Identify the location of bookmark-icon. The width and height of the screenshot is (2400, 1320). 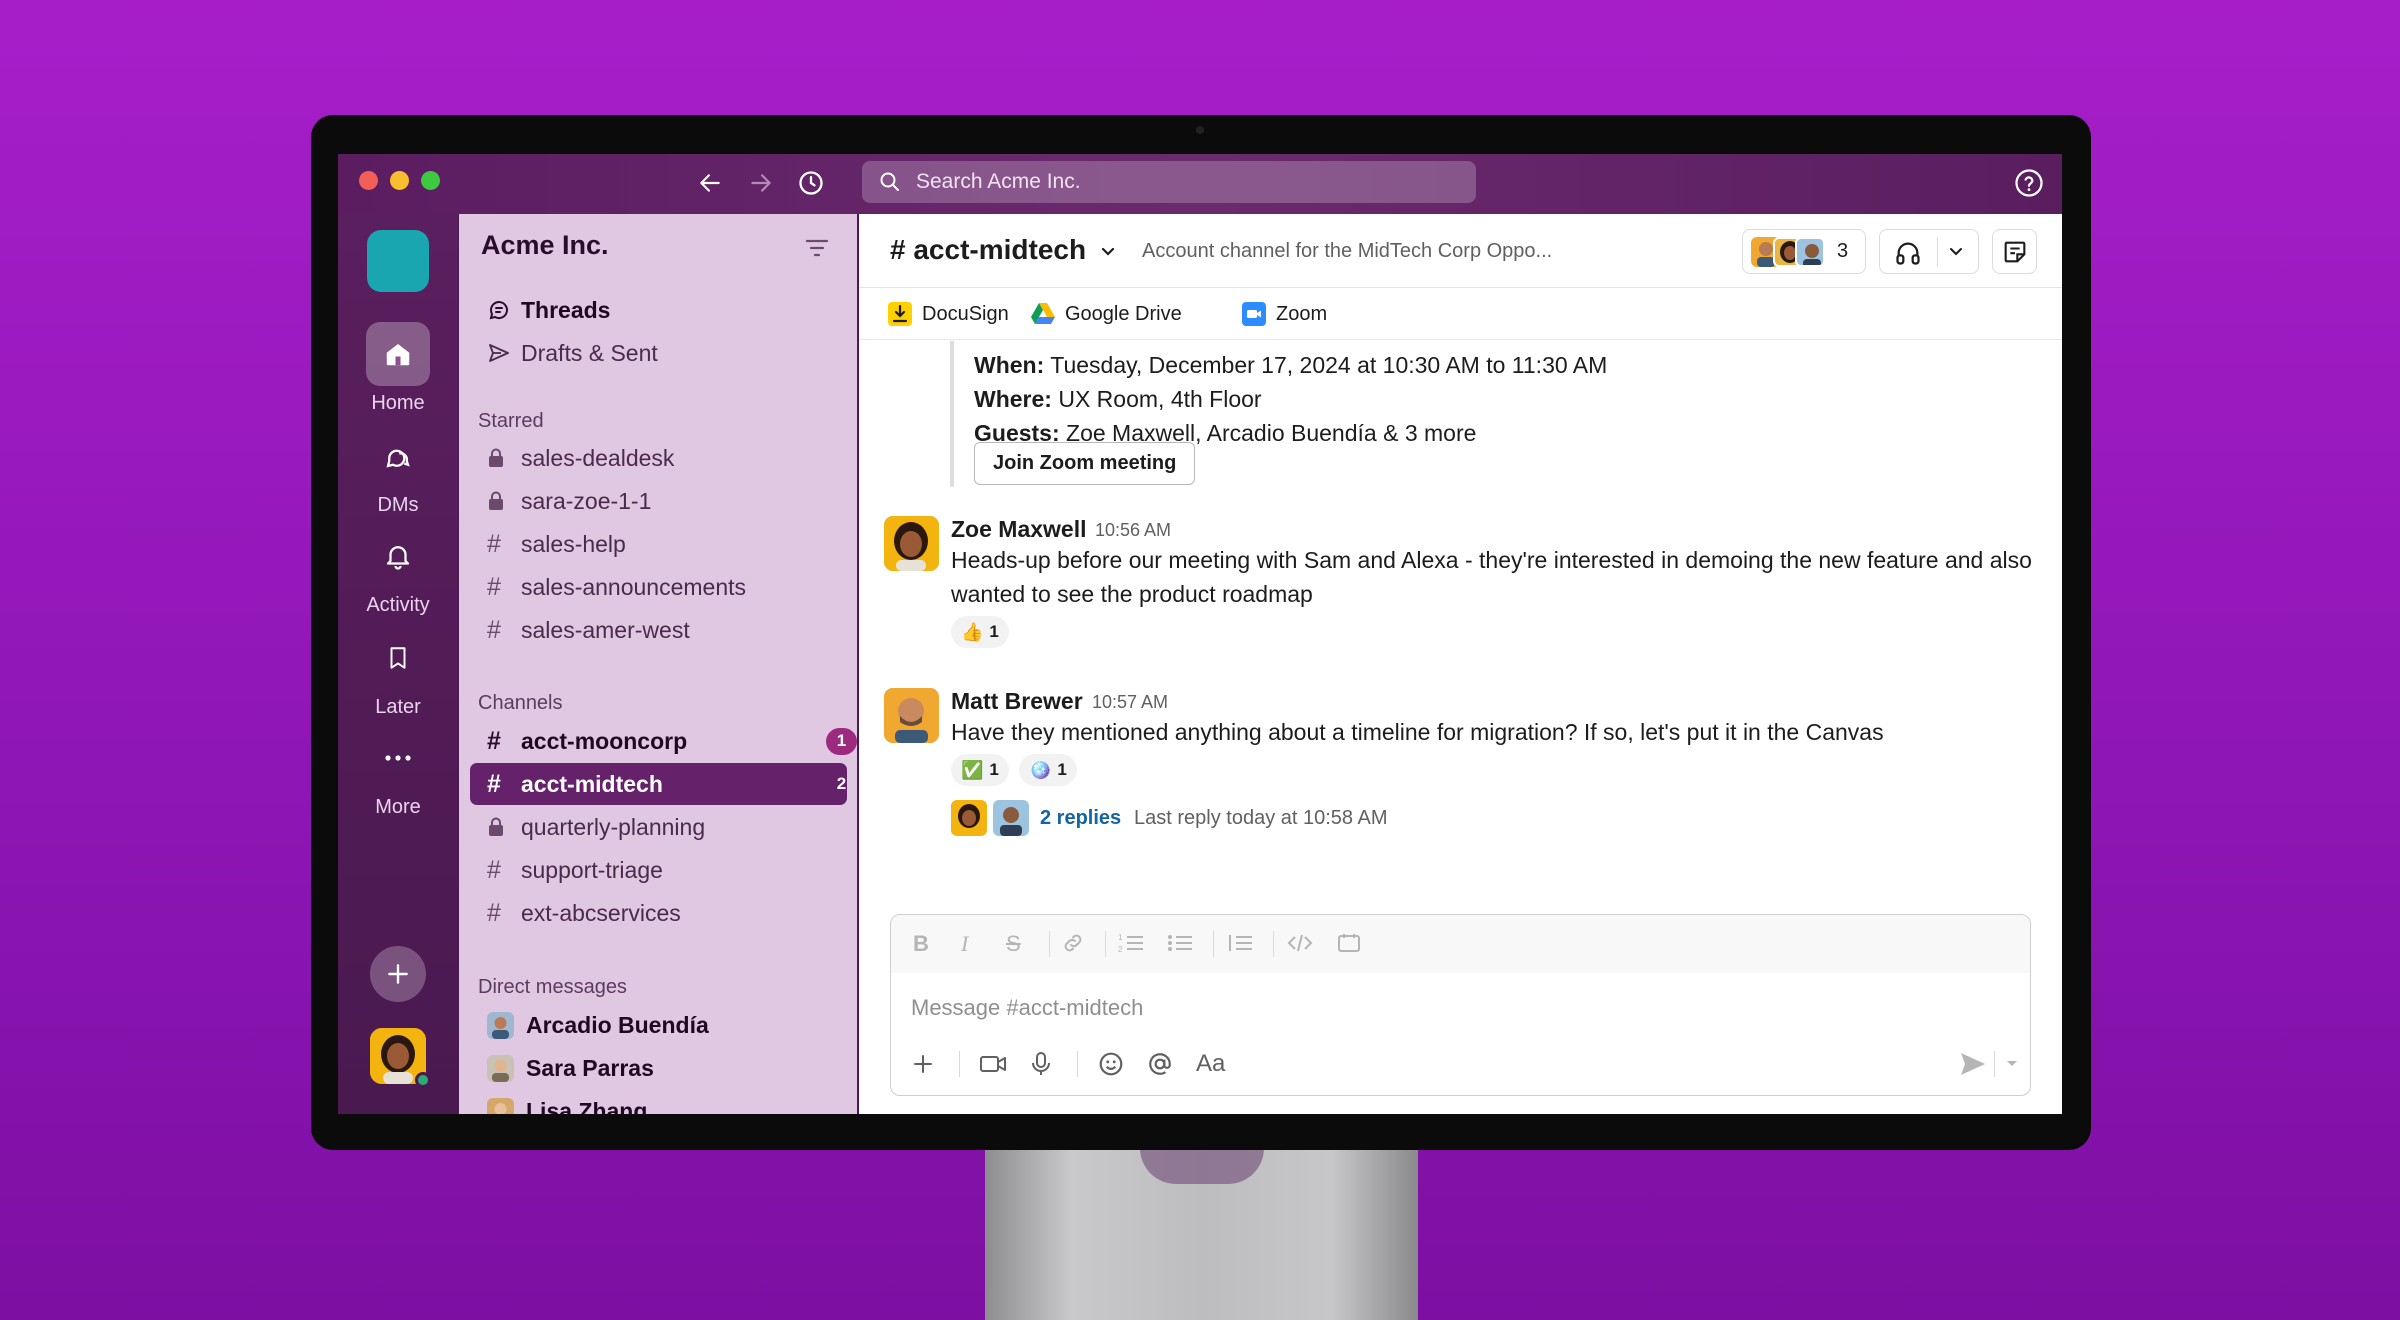
(398, 658).